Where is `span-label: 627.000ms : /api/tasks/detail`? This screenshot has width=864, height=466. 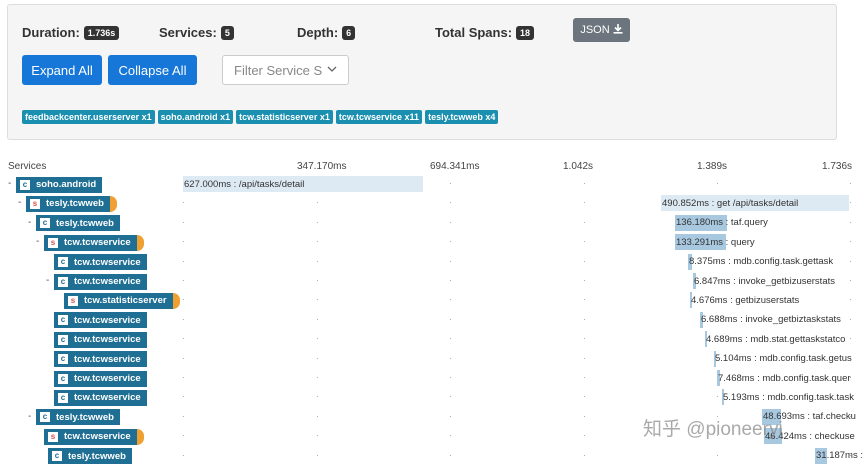
span-label: 627.000ms : /api/tasks/detail is located at coordinates (244, 184).